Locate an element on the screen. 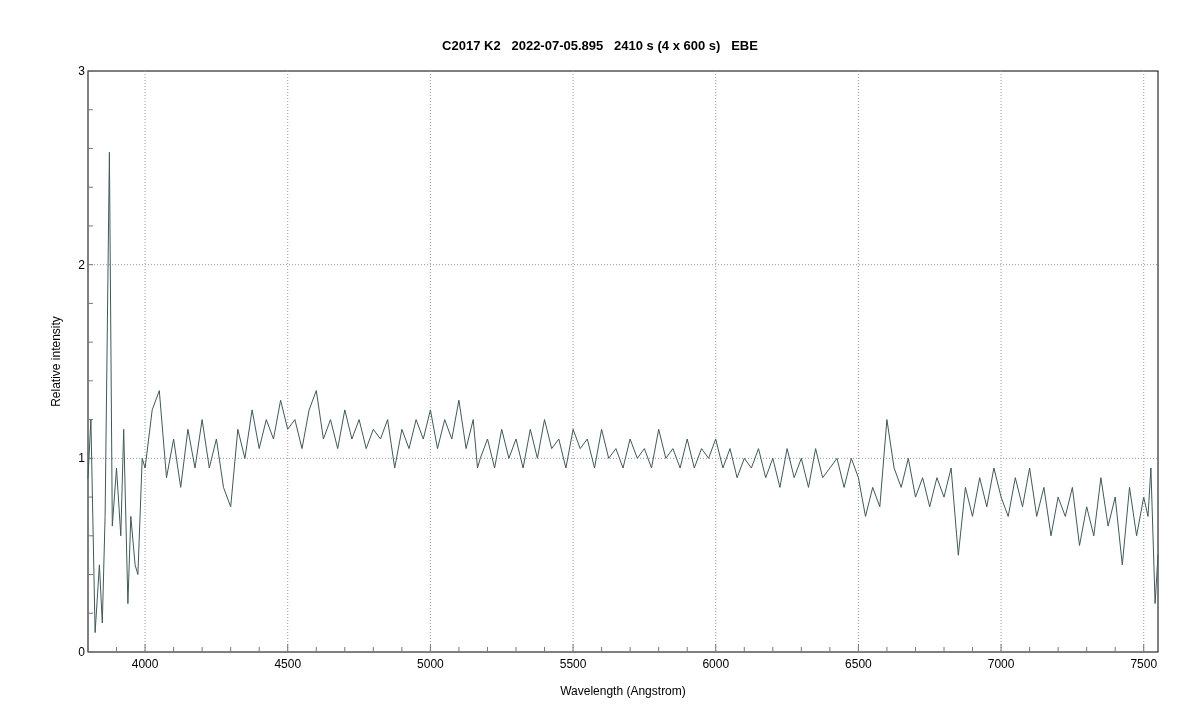  y-tick-label: 1 is located at coordinates (81, 458).